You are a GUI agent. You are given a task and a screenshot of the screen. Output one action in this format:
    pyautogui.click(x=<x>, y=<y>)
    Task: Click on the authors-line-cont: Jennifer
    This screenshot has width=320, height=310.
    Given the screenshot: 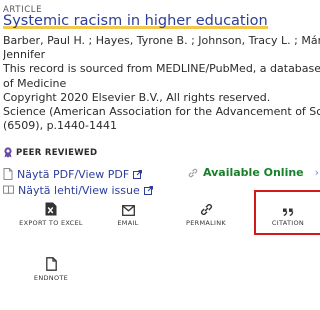 What is the action you would take?
    pyautogui.click(x=24, y=55)
    